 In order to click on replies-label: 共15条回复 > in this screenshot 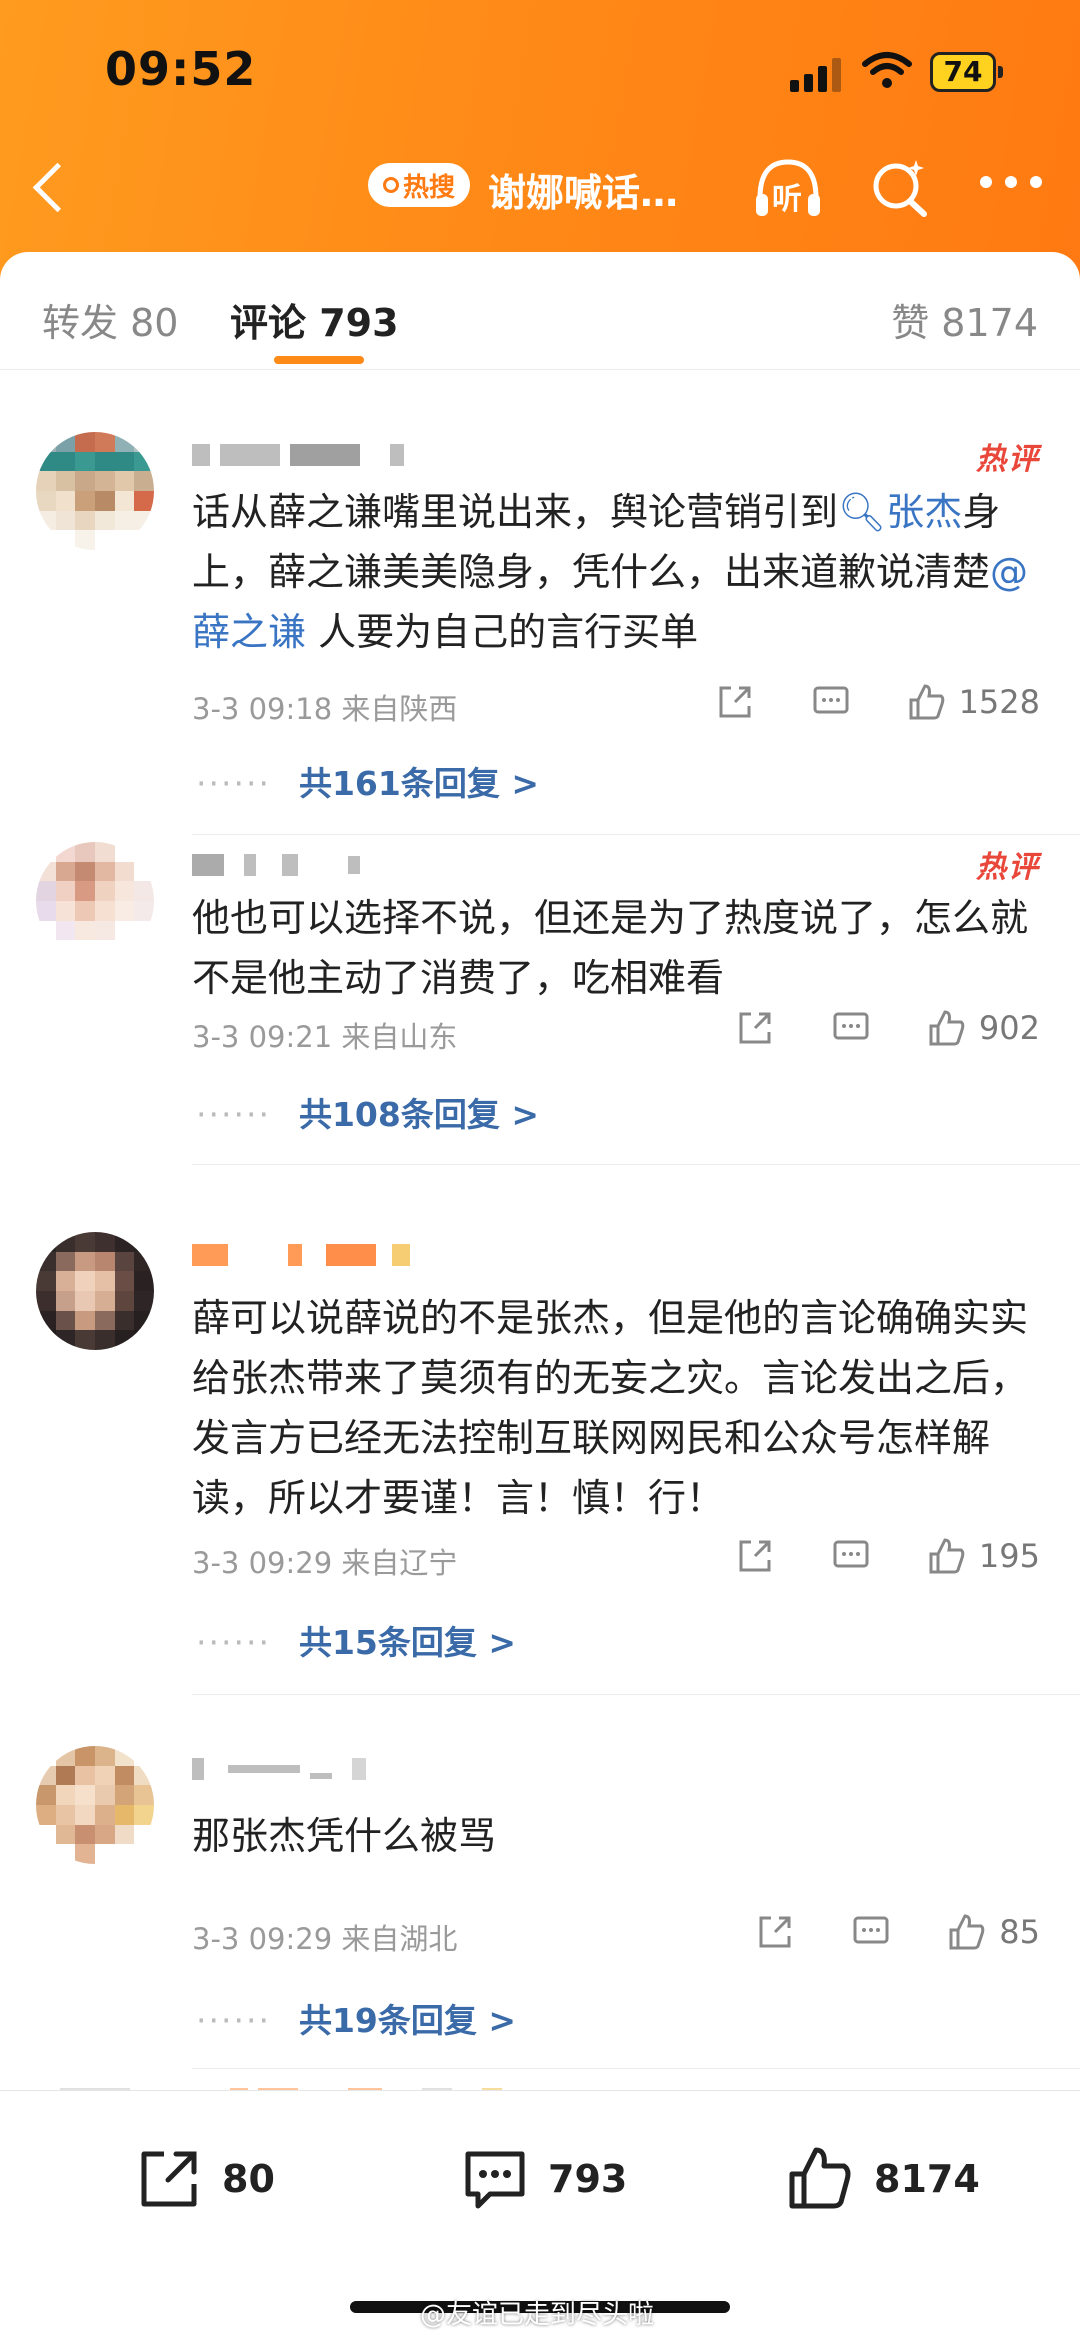, I will do `click(407, 1642)`.